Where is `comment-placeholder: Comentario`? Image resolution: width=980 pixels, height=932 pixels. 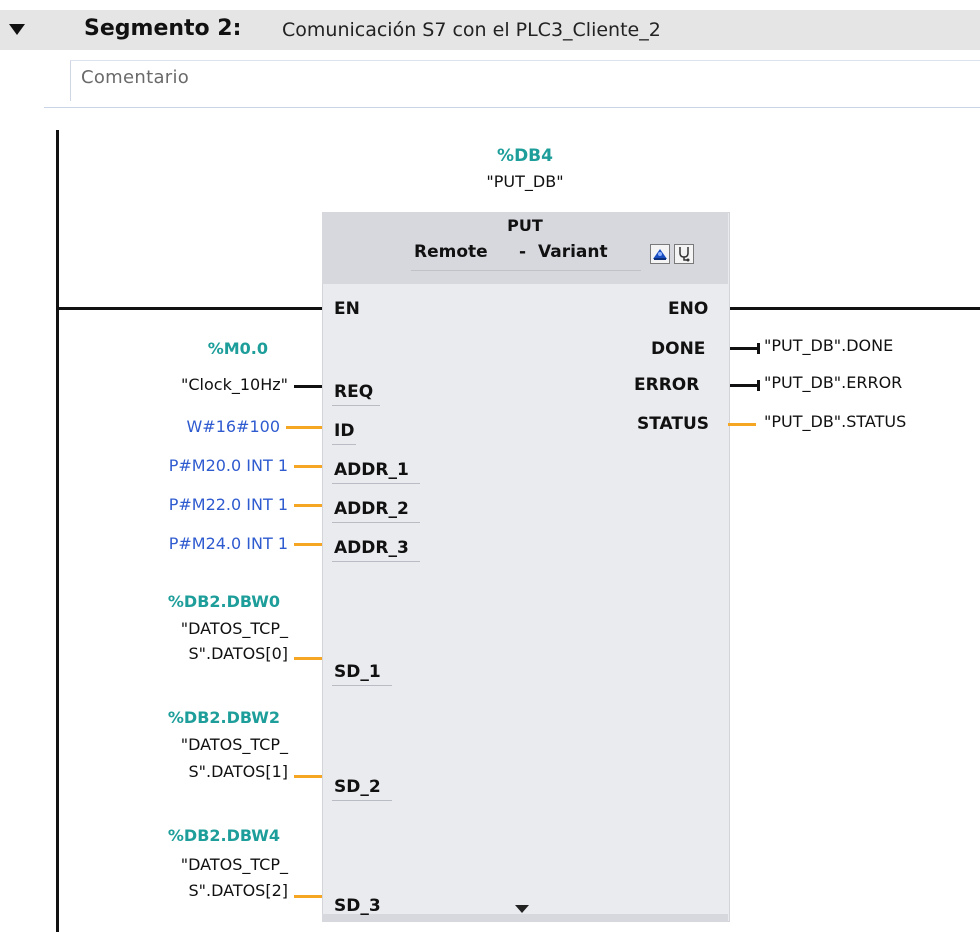 comment-placeholder: Comentario is located at coordinates (135, 77).